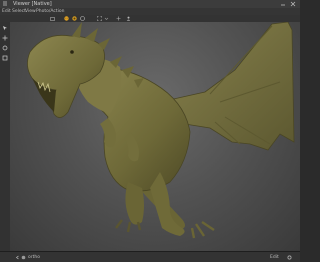 The width and height of the screenshot is (320, 262). Describe the element at coordinates (52, 18) in the screenshot. I see `camera-icon` at that location.